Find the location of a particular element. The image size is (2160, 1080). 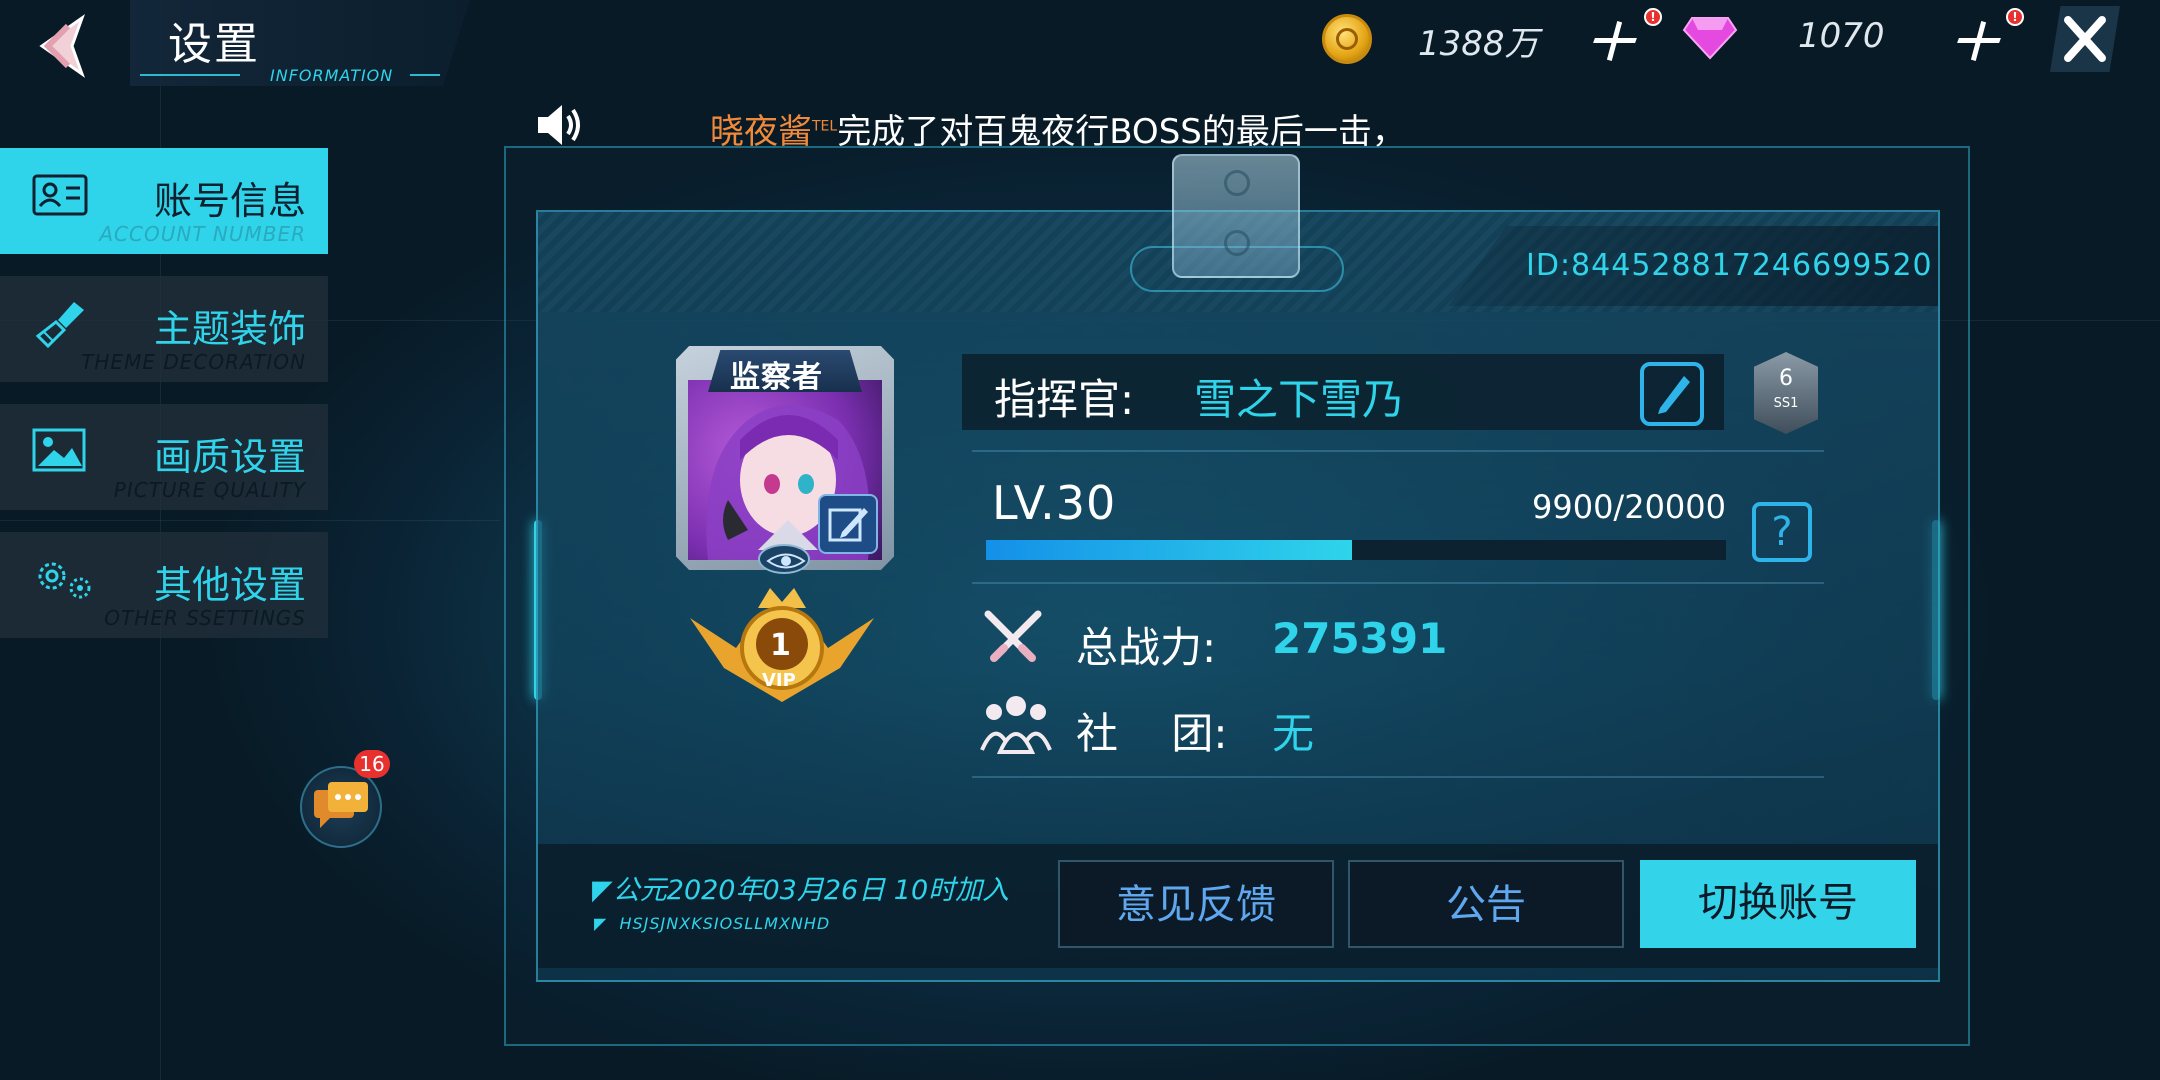

close-button is located at coordinates (2085, 39).